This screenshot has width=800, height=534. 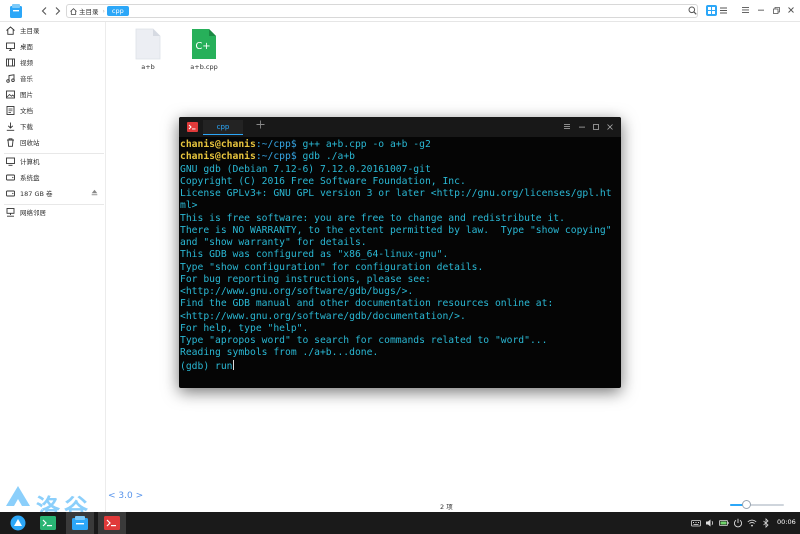 What do you see at coordinates (89, 12) in the screenshot?
I see `breadcrumb-home-label: 主目录` at bounding box center [89, 12].